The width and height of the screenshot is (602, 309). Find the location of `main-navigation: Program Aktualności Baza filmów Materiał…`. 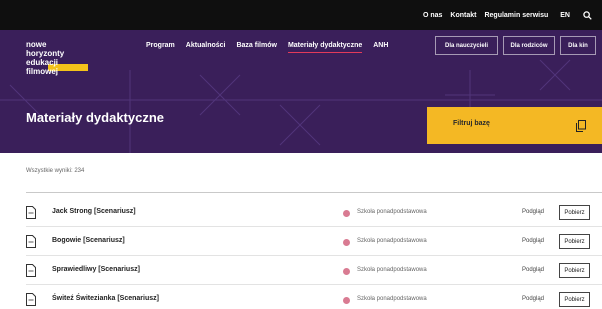

main-navigation: Program Aktualności Baza filmów Materiał… is located at coordinates (267, 47).